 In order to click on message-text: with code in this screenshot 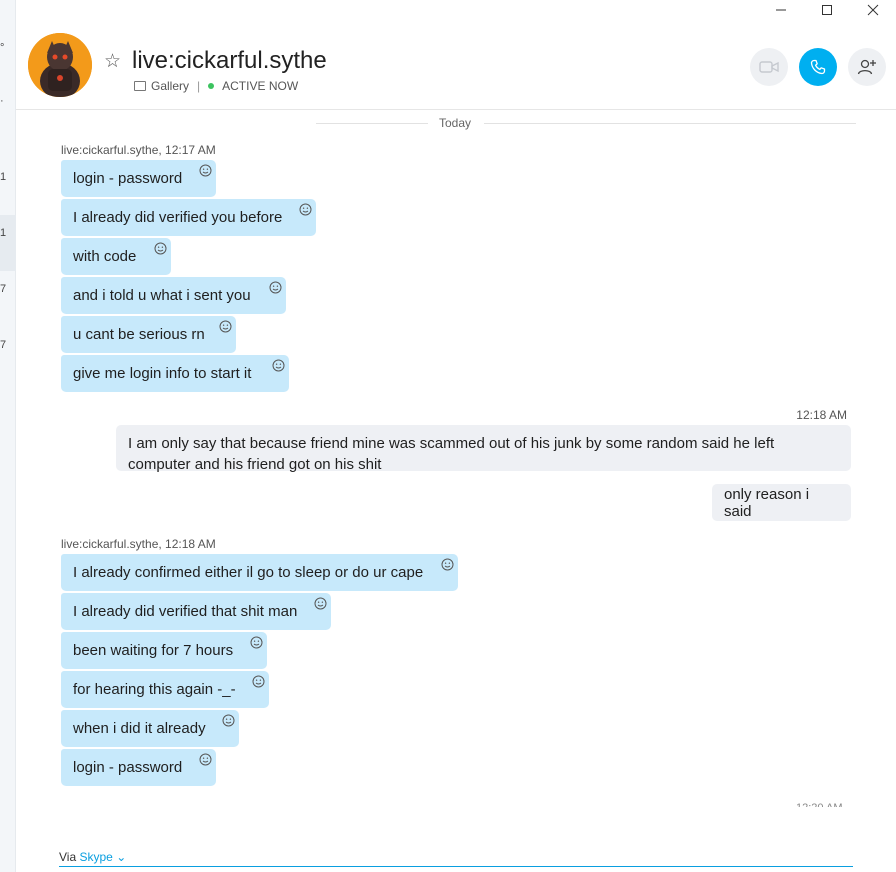, I will do `click(105, 256)`.